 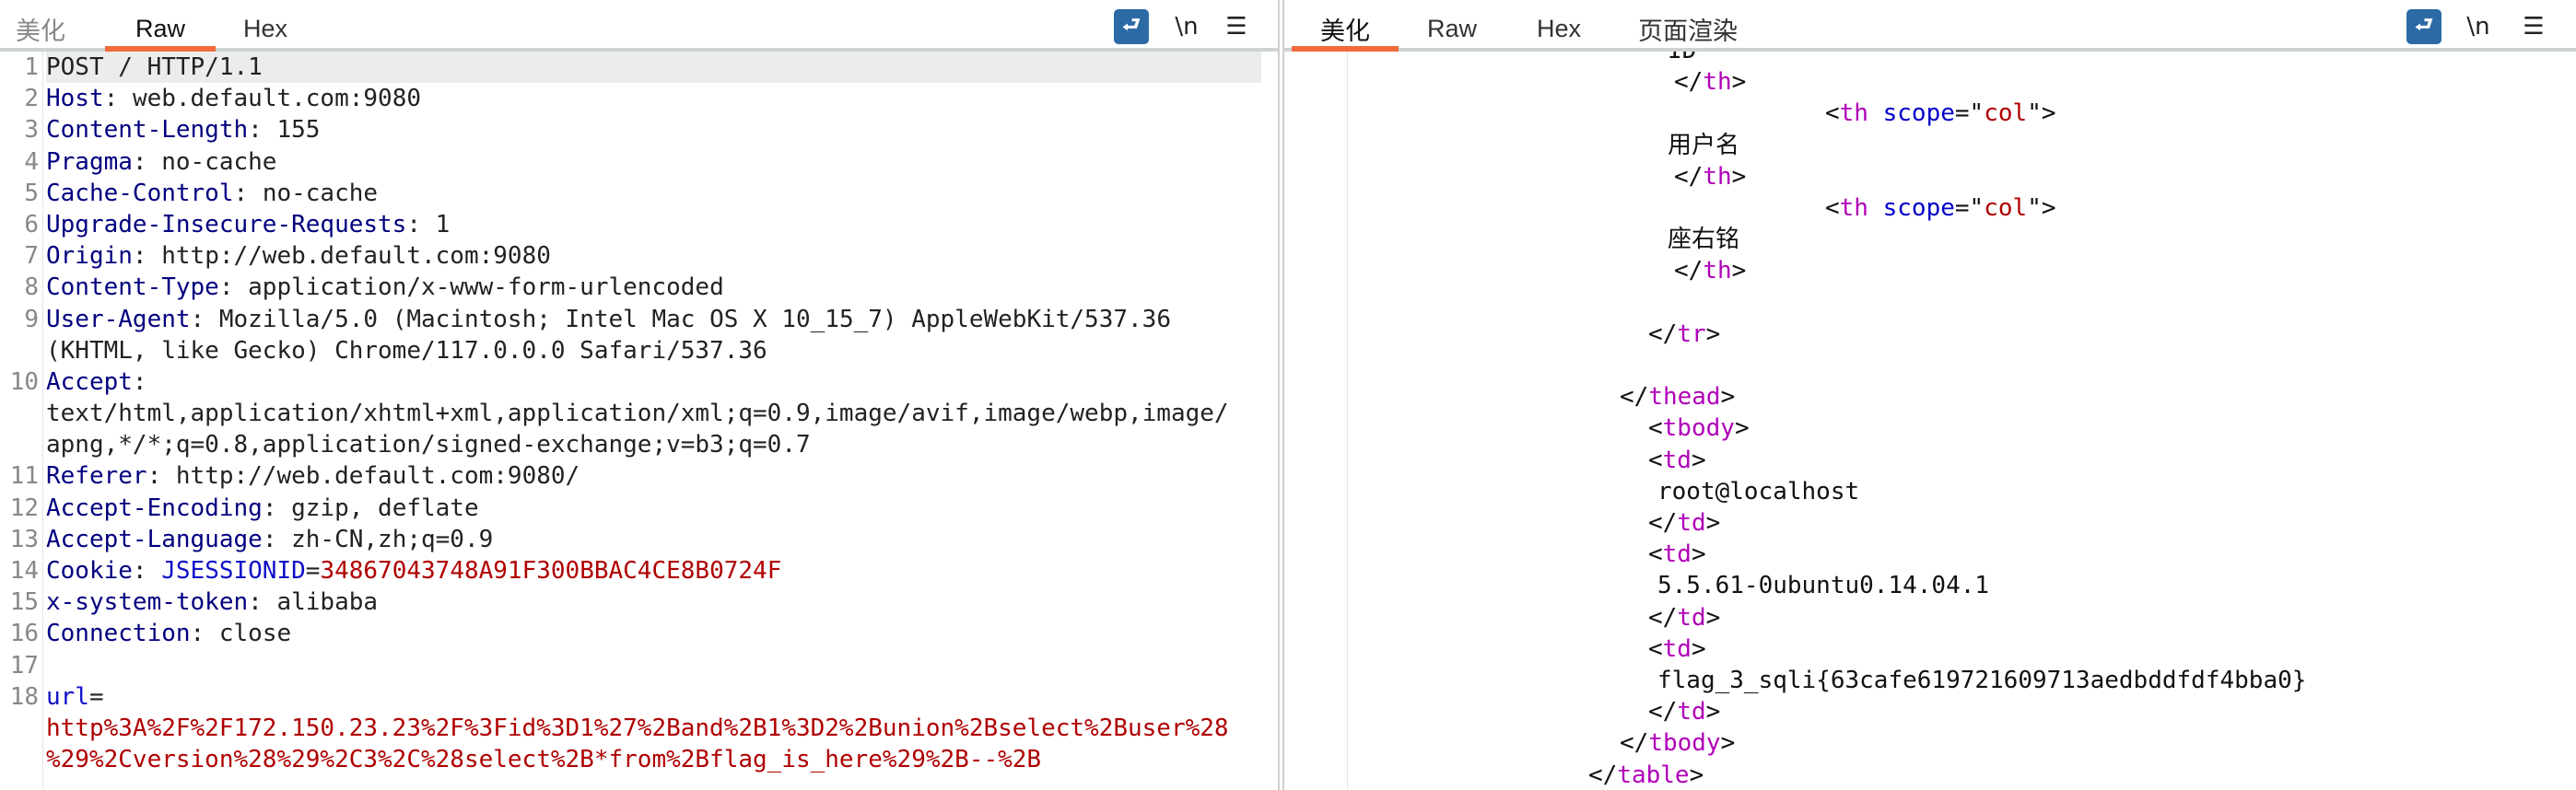 I want to click on header-name: x-system-token, so click(x=147, y=602).